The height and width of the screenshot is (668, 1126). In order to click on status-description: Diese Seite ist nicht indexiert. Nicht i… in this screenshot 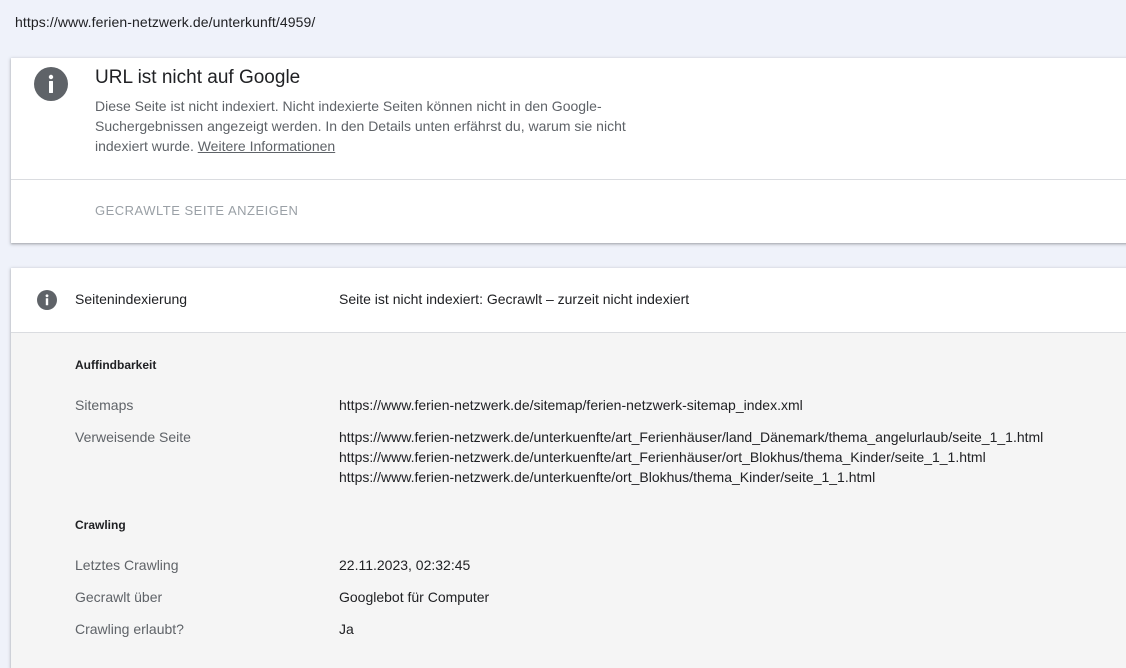, I will do `click(385, 126)`.